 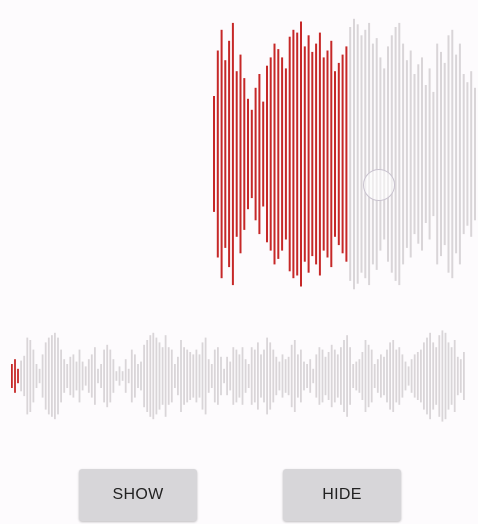 I want to click on hide-button: HIDE, so click(x=342, y=495).